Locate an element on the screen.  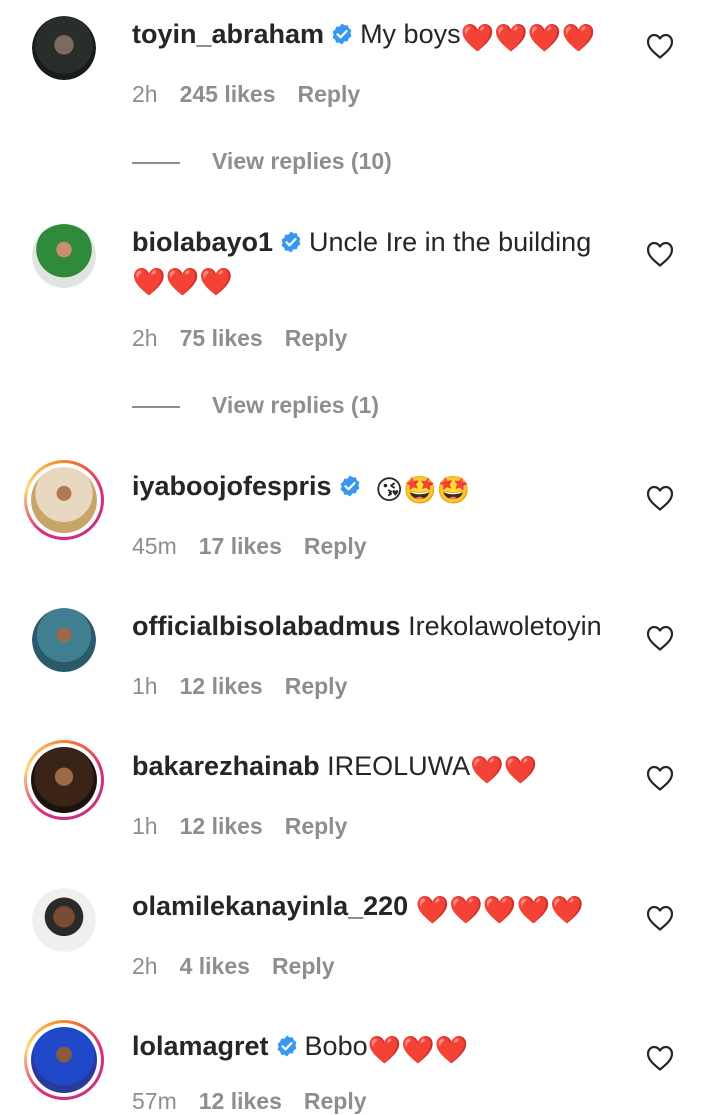
comment-meta: 2h 75 likes Reply is located at coordinates (239, 338).